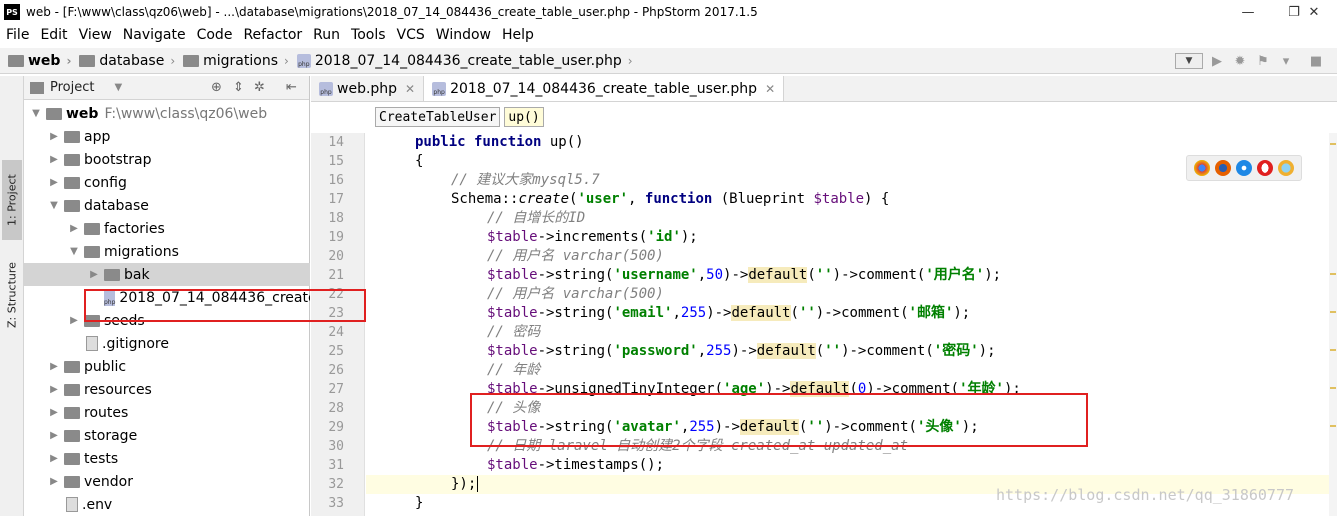 The width and height of the screenshot is (1337, 516). Describe the element at coordinates (1333, 324) in the screenshot. I see `editor-scrollbar` at that location.